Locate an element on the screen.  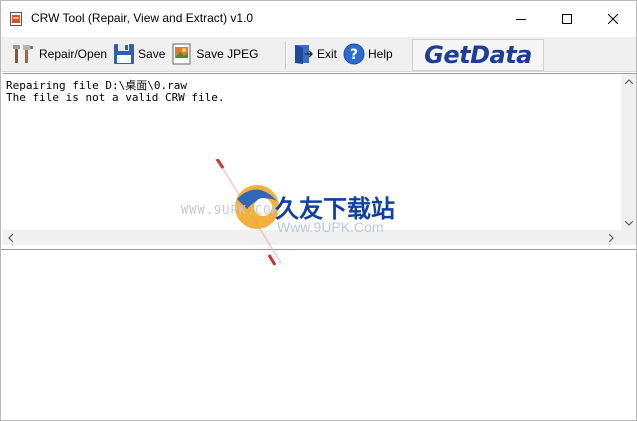
exit-button: Exit is located at coordinates (314, 54).